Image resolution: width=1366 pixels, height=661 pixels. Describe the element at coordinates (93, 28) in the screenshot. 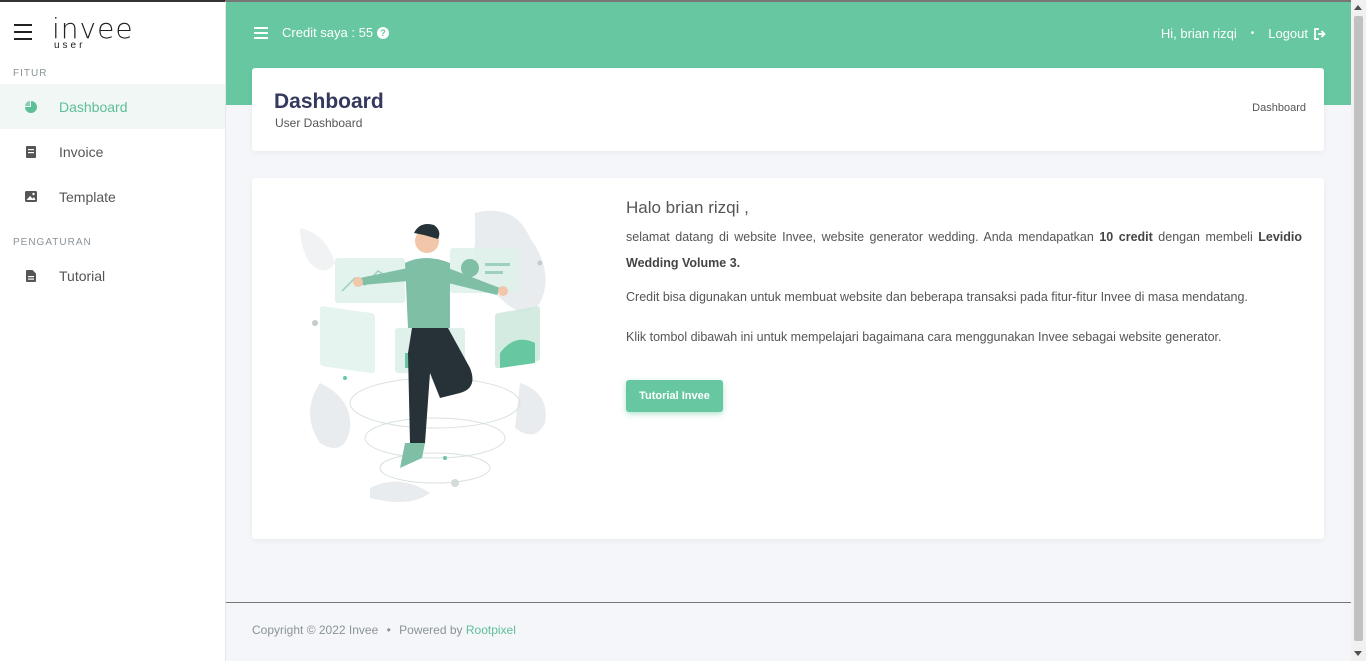

I see `logo-text: invee` at that location.